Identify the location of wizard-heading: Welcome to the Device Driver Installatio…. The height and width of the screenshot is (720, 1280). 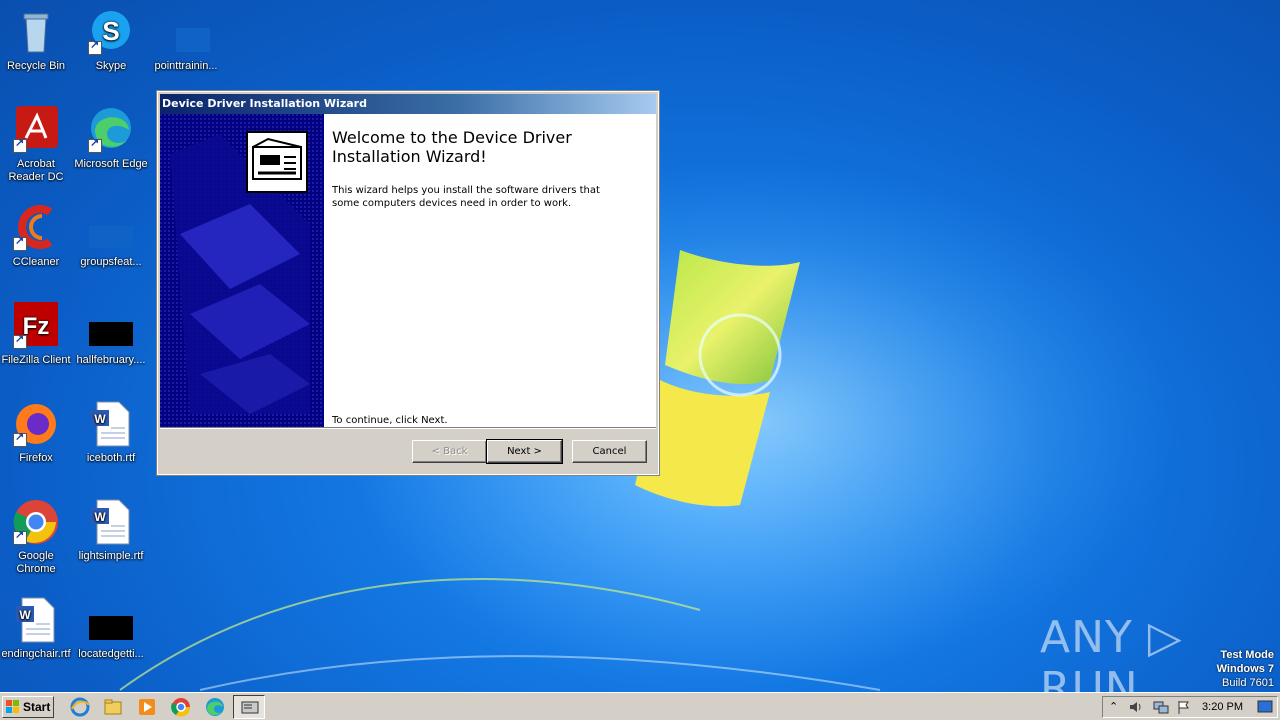
(452, 147).